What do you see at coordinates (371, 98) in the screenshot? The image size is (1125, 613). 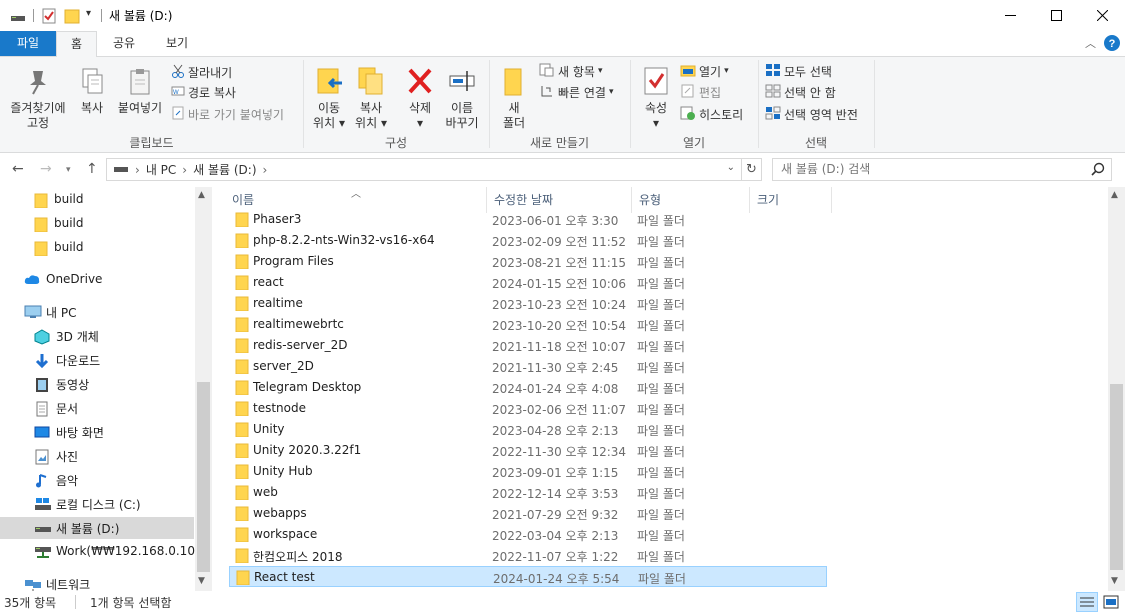 I see `copy-to-button: 복사 위치 ▾` at bounding box center [371, 98].